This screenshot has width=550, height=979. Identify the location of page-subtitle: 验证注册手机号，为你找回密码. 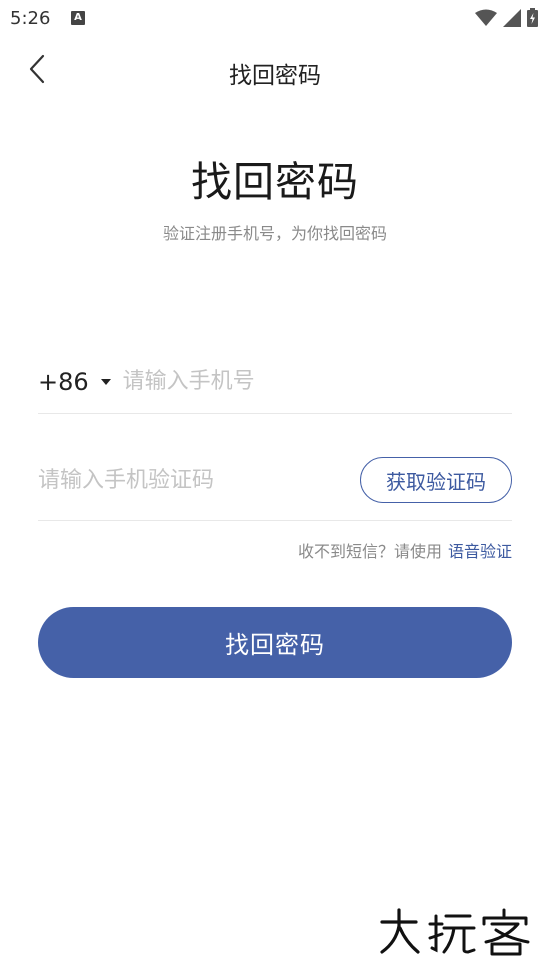
(274, 233).